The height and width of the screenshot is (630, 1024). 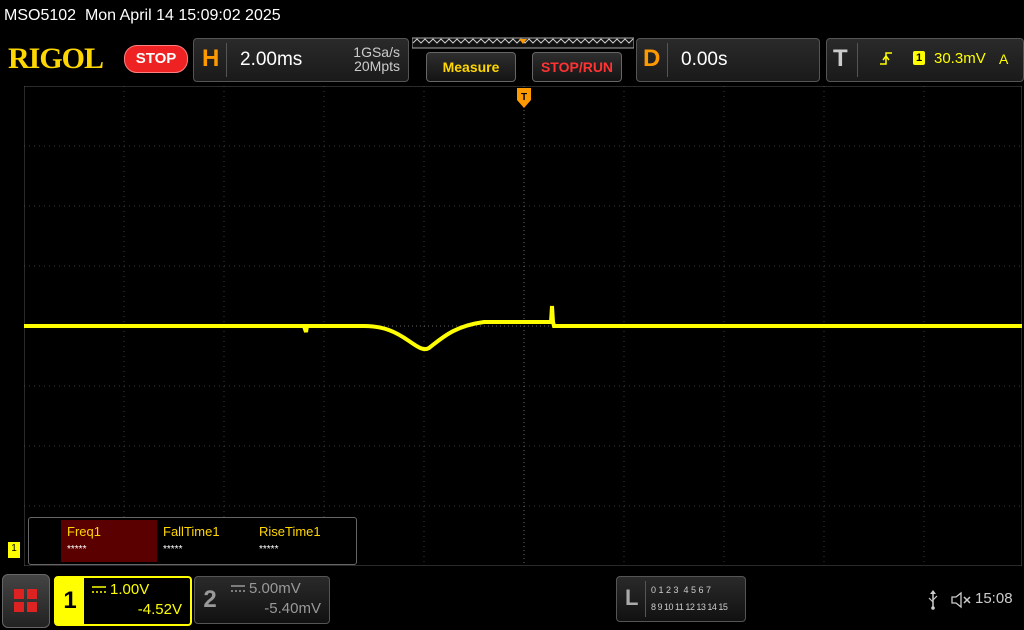 I want to click on logic-panel: L 0 1 2 3 4 5 6 7 8 9 10 11 12 13 14 15, so click(x=681, y=599).